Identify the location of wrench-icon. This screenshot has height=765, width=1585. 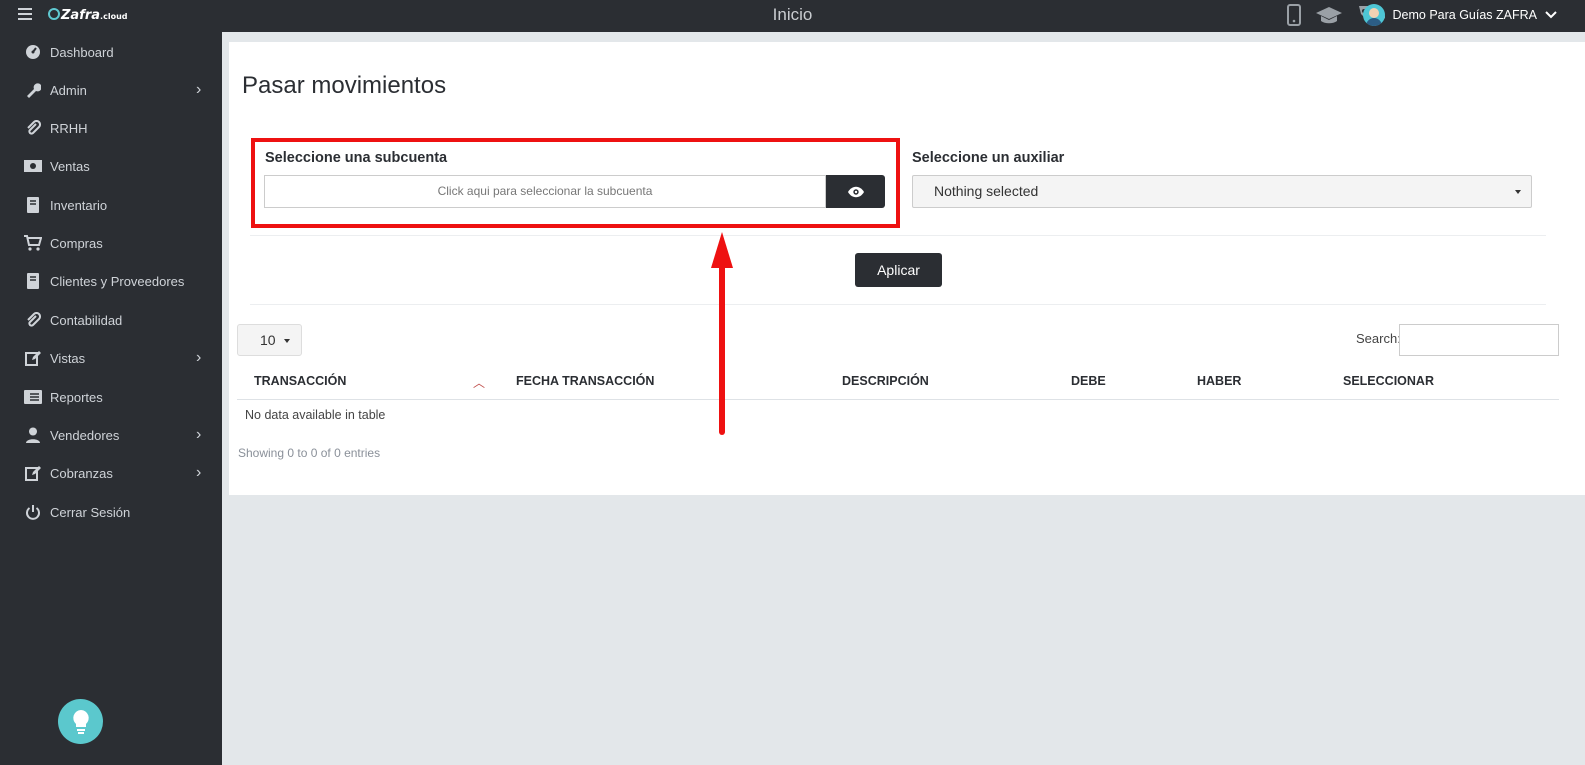
(33, 90).